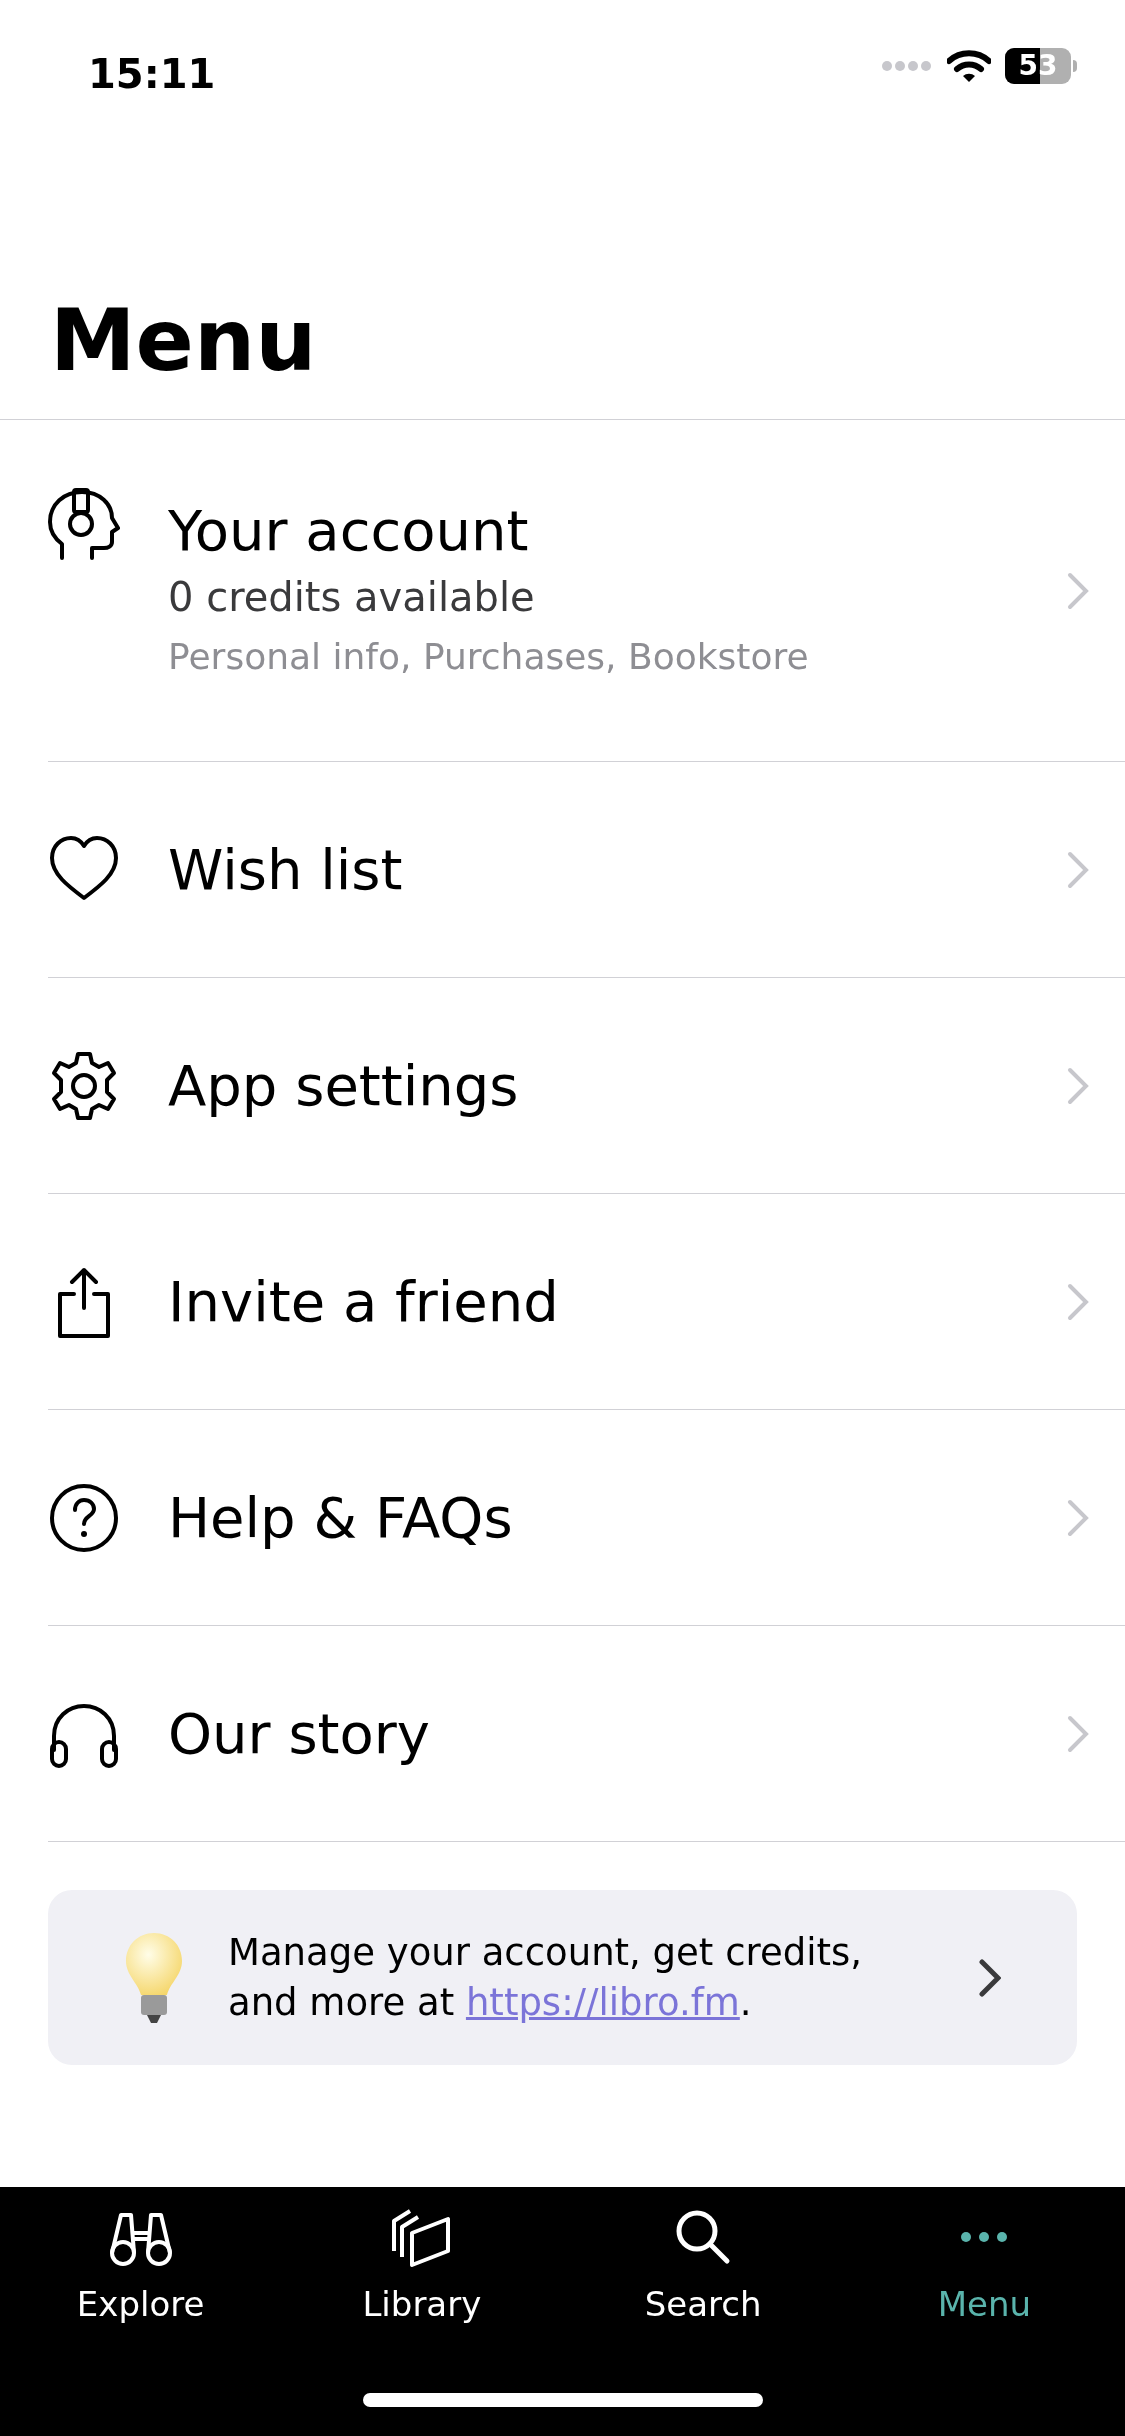  What do you see at coordinates (349, 530) in the screenshot?
I see `account-title: Your account` at bounding box center [349, 530].